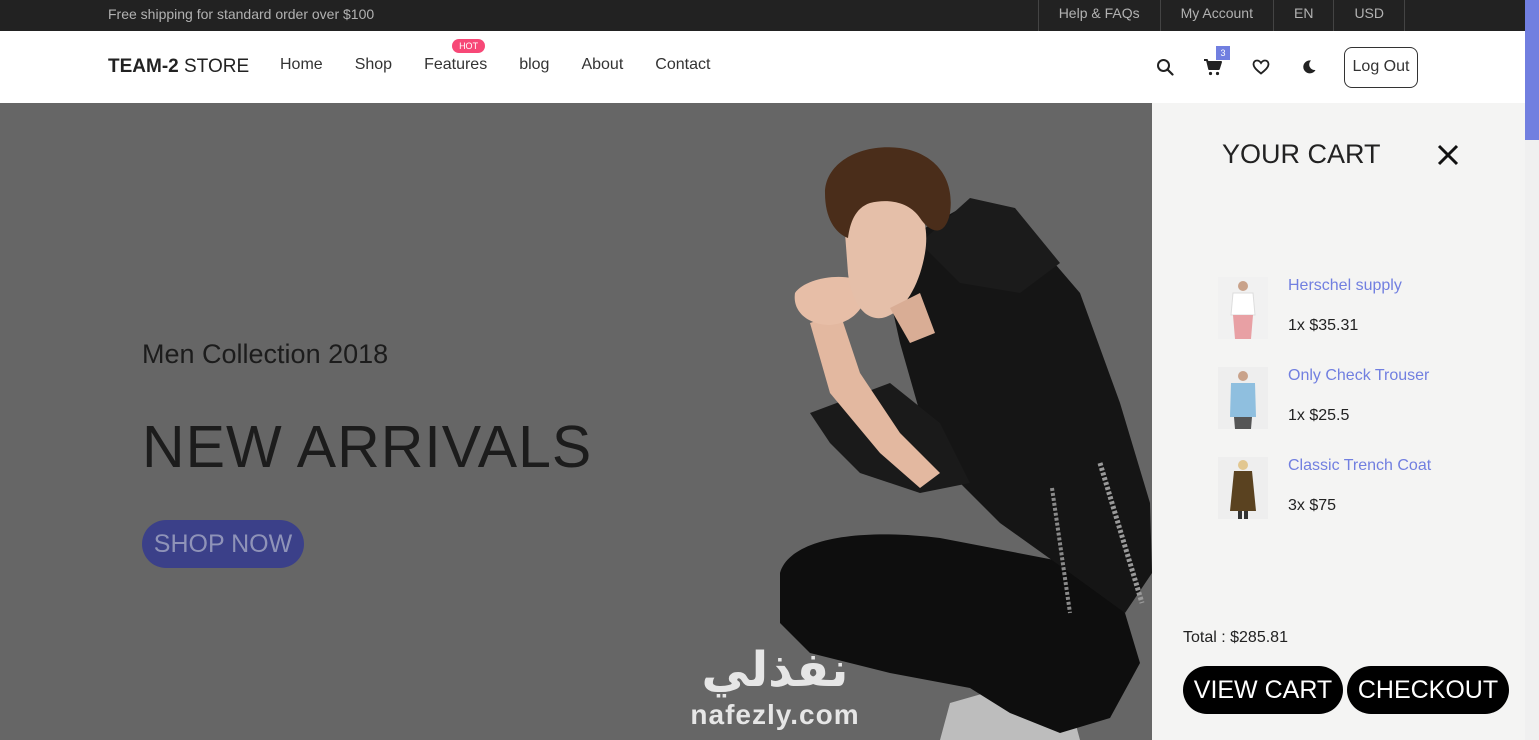 This screenshot has height=740, width=1539. I want to click on nav-contact: Contact, so click(682, 65).